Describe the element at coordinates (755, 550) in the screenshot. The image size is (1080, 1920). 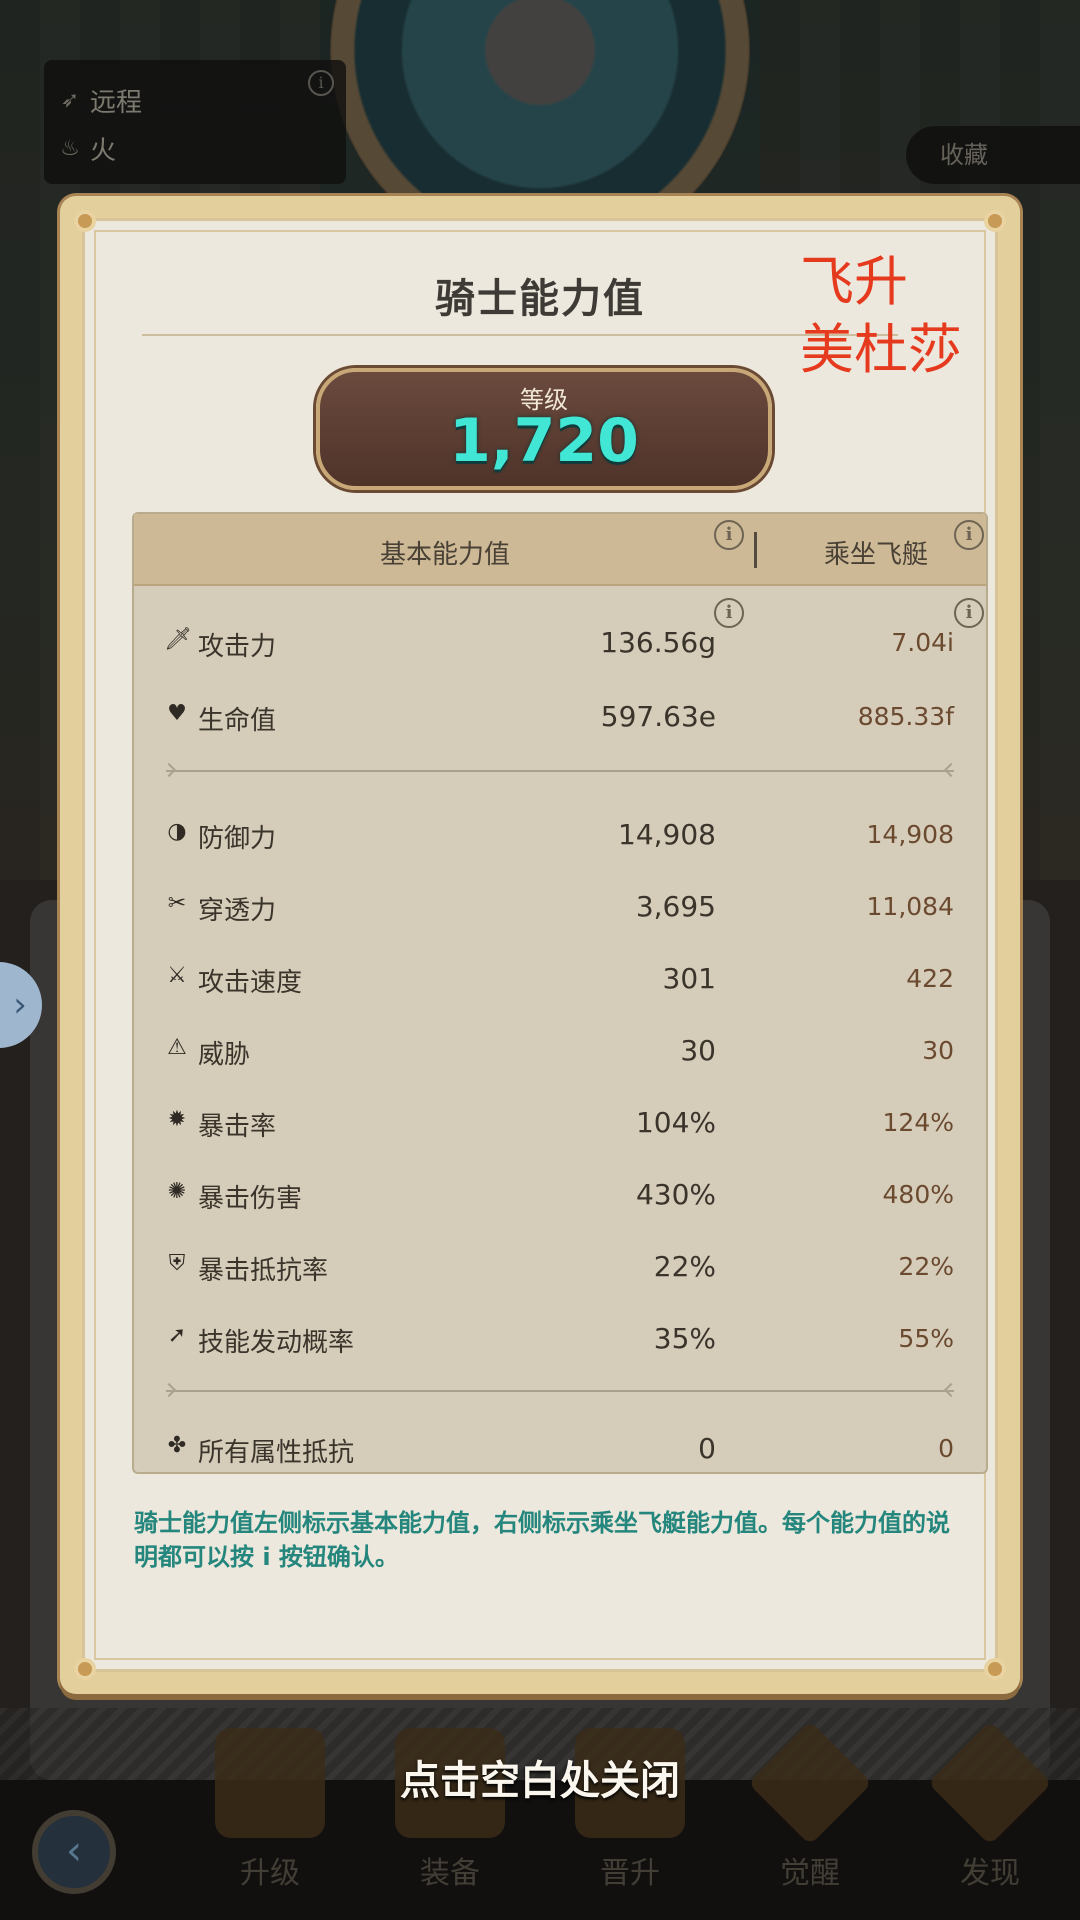
I see `header-separator` at that location.